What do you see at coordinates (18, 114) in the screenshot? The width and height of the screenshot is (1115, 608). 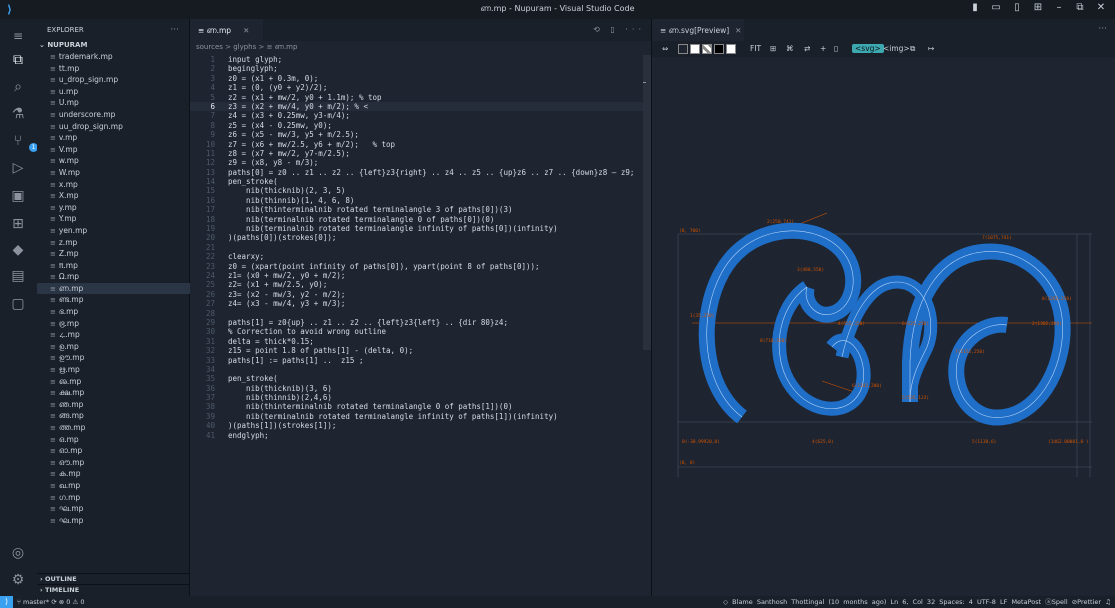 I see `testing-icon: ⚗` at bounding box center [18, 114].